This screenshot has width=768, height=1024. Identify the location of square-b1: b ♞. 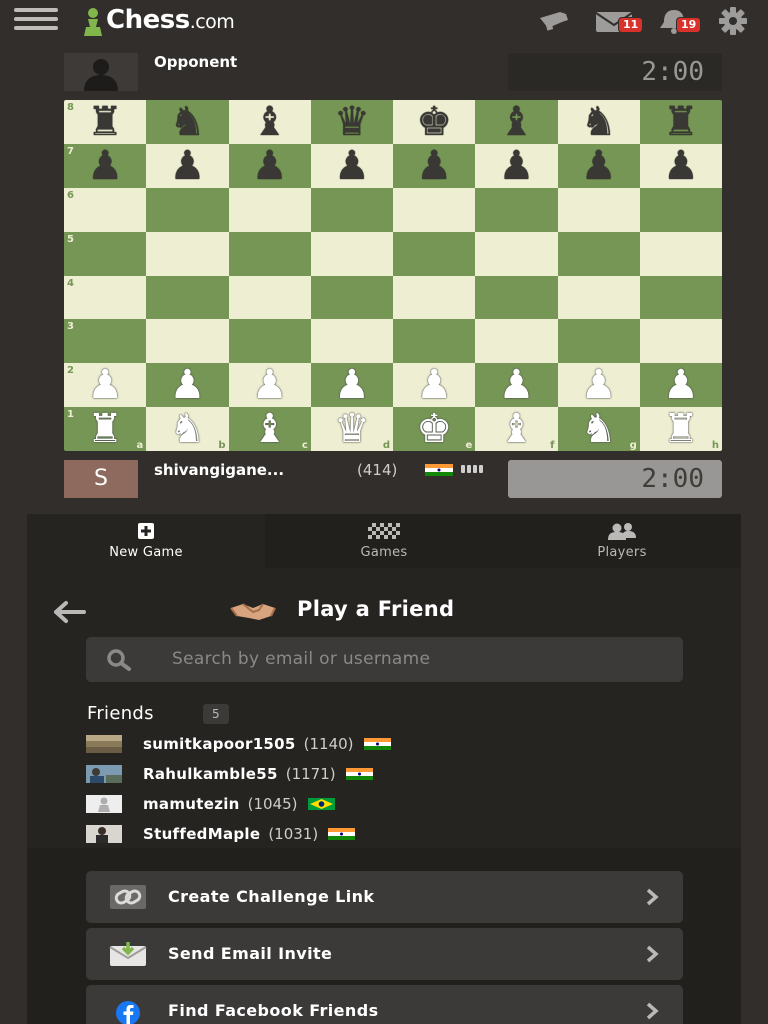
(187, 429).